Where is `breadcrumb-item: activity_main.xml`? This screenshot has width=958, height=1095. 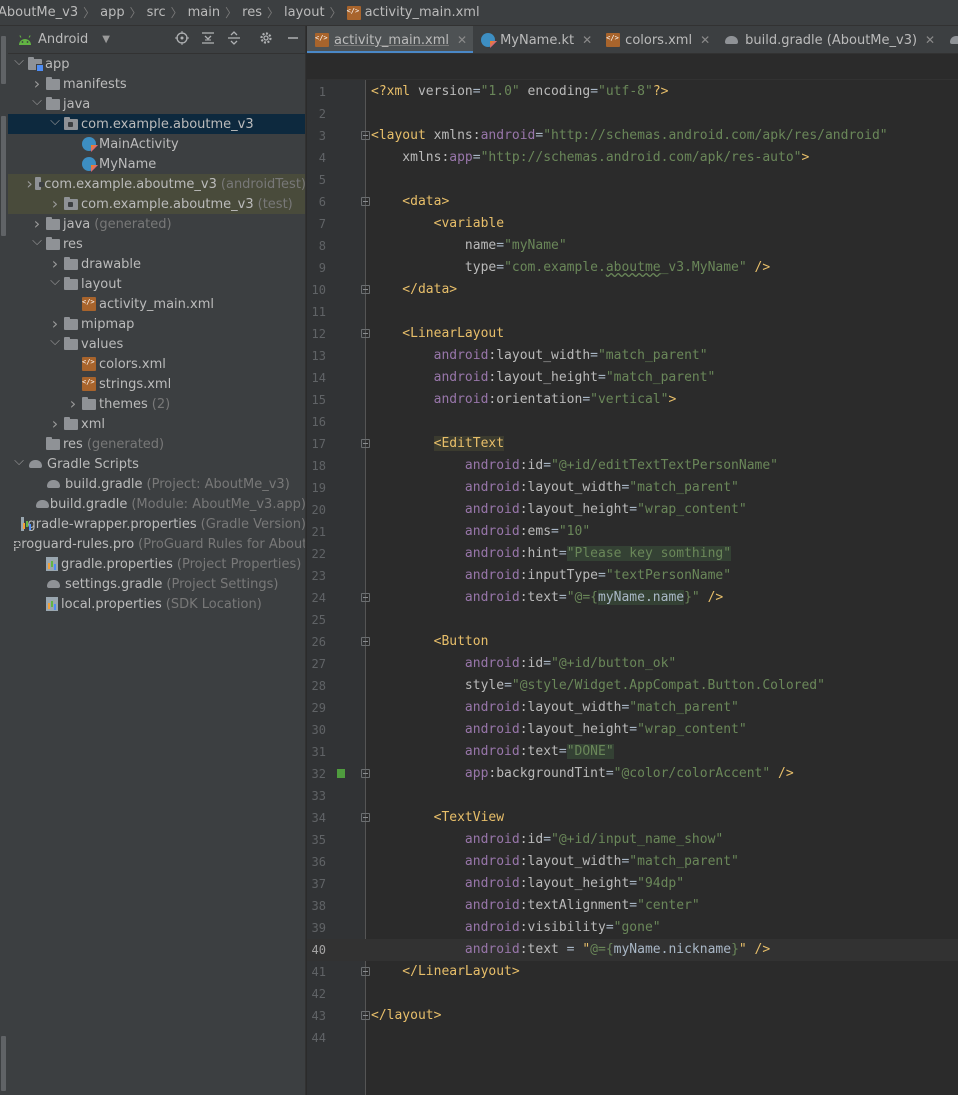
breadcrumb-item: activity_main.xml is located at coordinates (413, 12).